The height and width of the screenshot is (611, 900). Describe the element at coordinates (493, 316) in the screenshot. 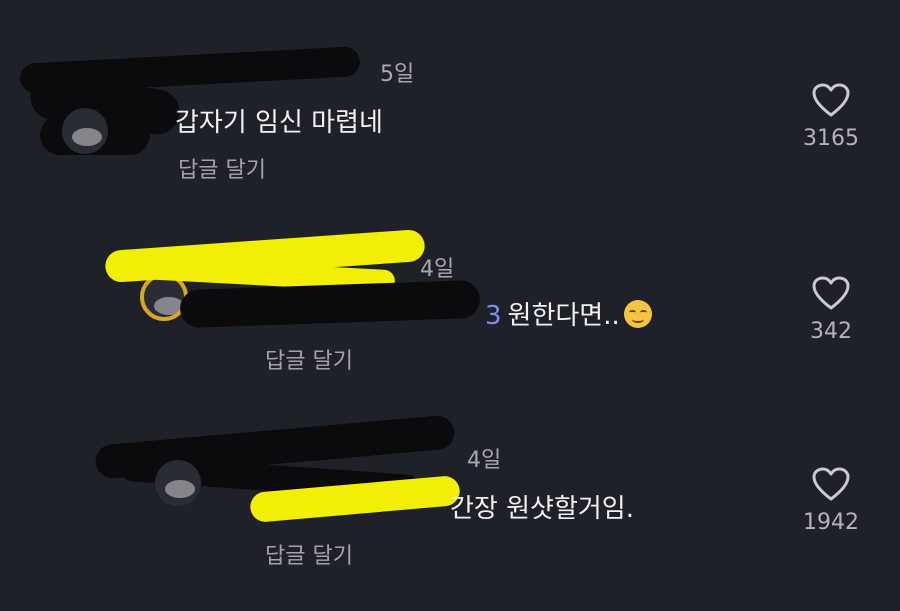

I see `mention-link: 3` at that location.